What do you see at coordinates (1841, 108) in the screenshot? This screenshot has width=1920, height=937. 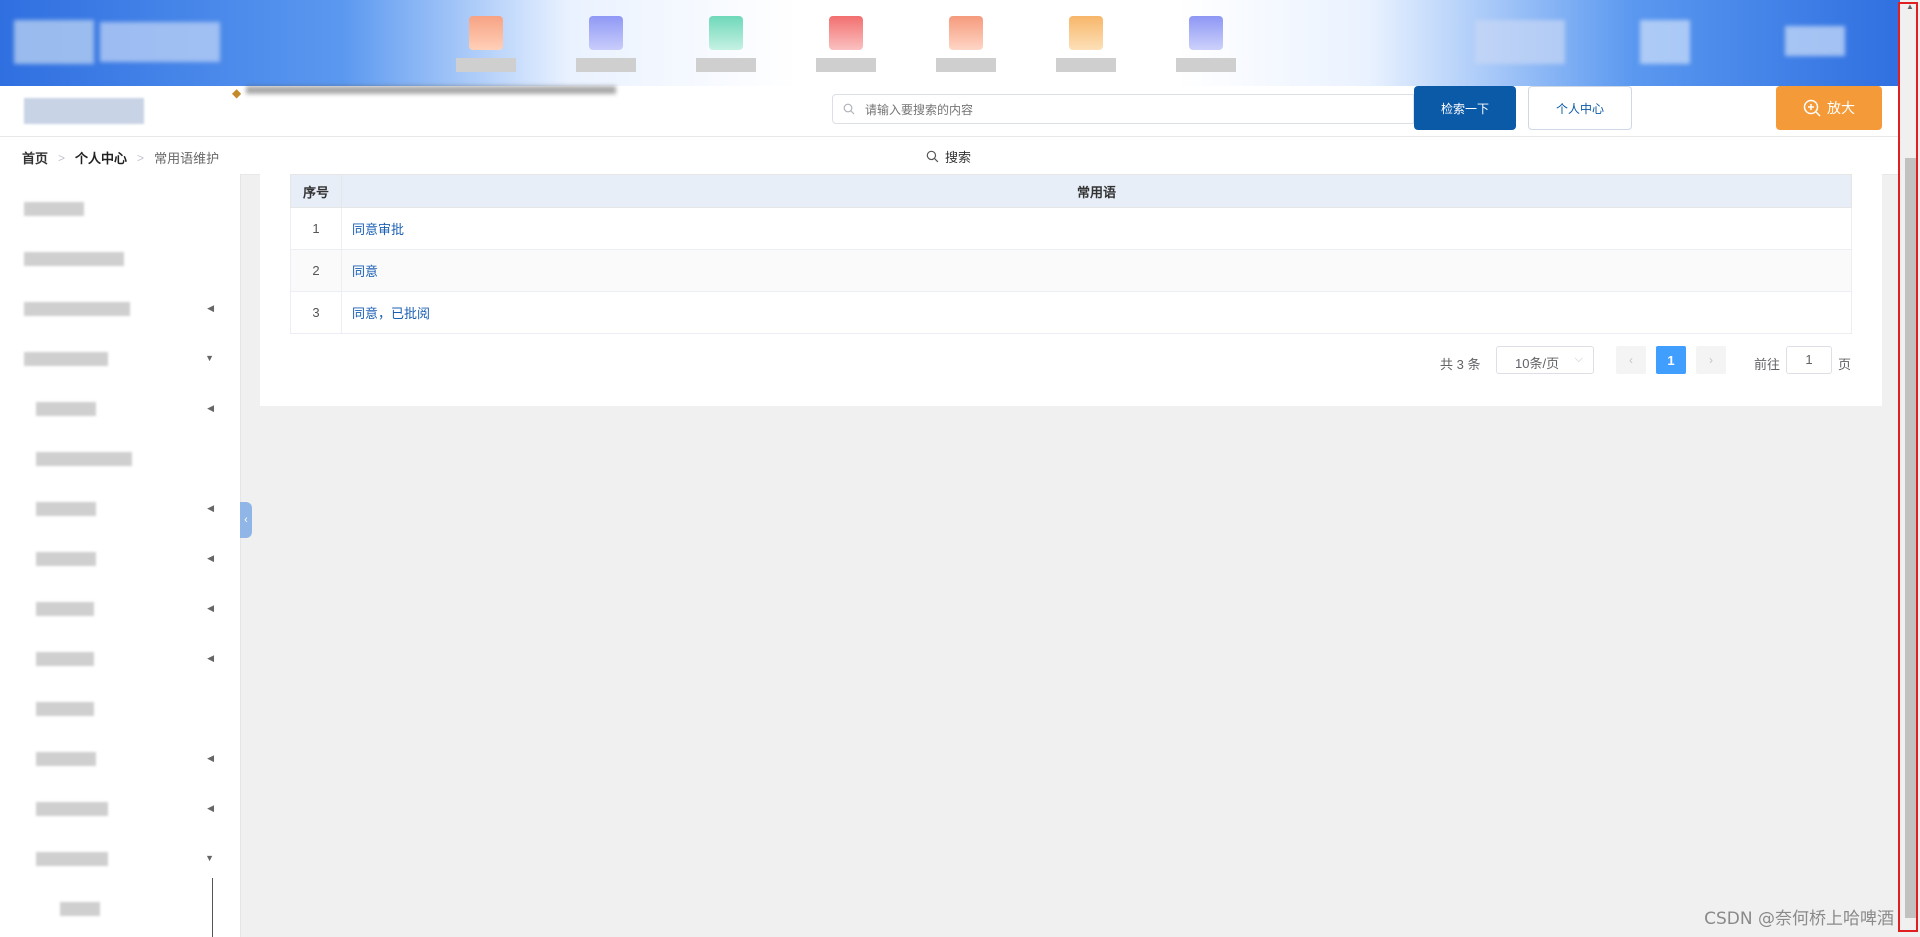 I see `zoom-button-label: 放大` at bounding box center [1841, 108].